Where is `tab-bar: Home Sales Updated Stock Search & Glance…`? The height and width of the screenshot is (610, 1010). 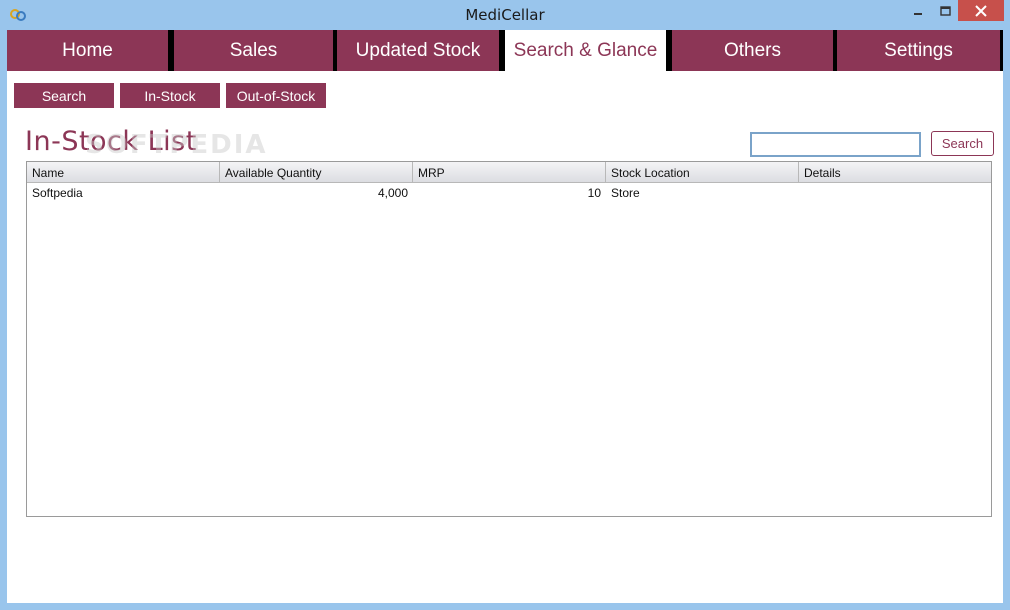 tab-bar: Home Sales Updated Stock Search & Glance… is located at coordinates (505, 50).